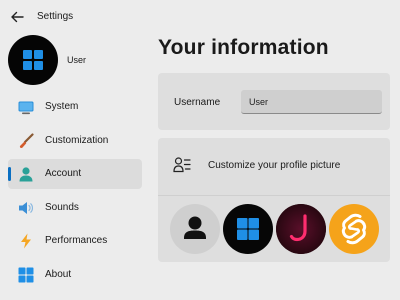 This screenshot has height=300, width=400. Describe the element at coordinates (63, 173) in the screenshot. I see `sidebar-item-label: Account` at that location.